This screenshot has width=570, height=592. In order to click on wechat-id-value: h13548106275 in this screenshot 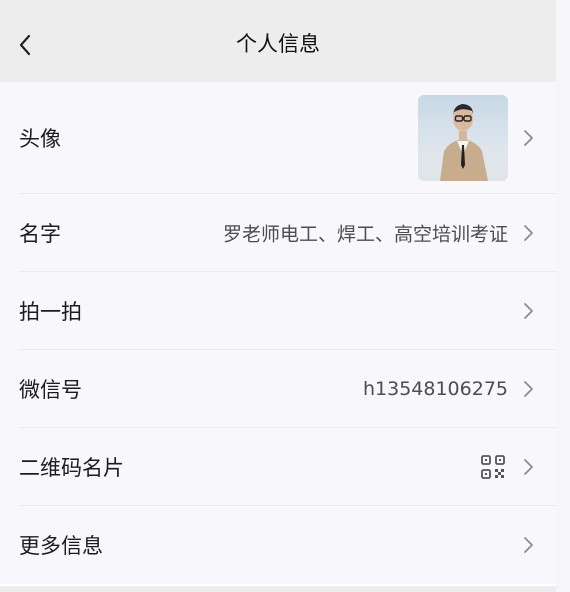, I will do `click(435, 389)`.